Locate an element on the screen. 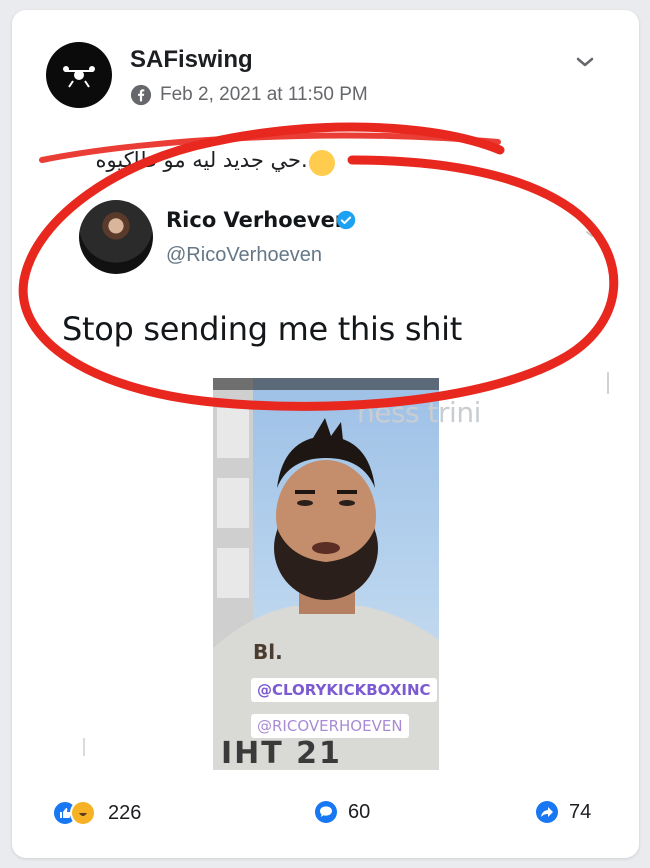 The height and width of the screenshot is (868, 650). reactions-count: 226 is located at coordinates (125, 812).